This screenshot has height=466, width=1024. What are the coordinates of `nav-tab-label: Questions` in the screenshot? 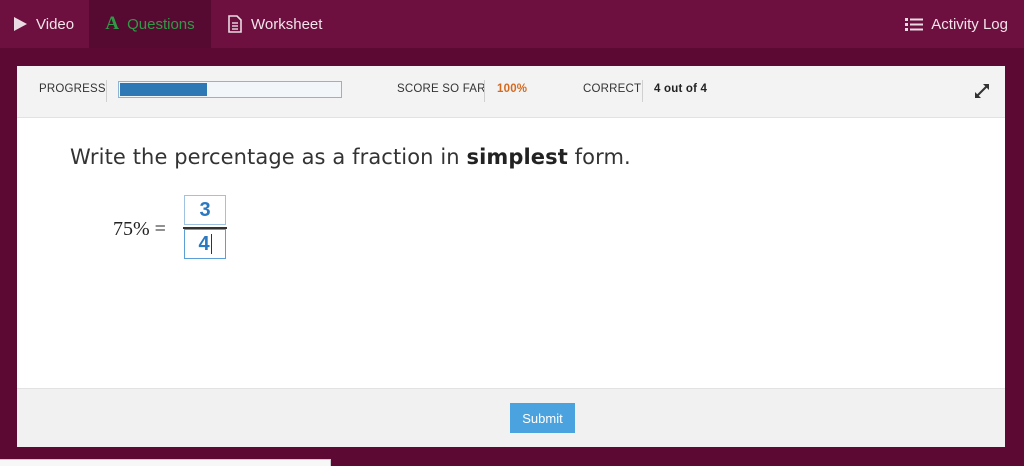 It's located at (161, 24).